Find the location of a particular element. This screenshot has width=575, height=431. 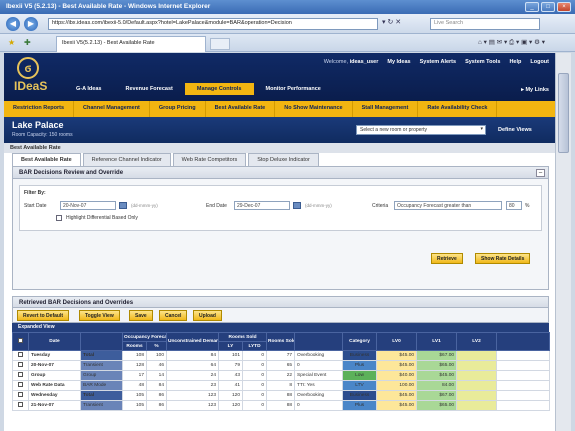

main-nav-manage-controls: Manage Controls is located at coordinates (219, 89).